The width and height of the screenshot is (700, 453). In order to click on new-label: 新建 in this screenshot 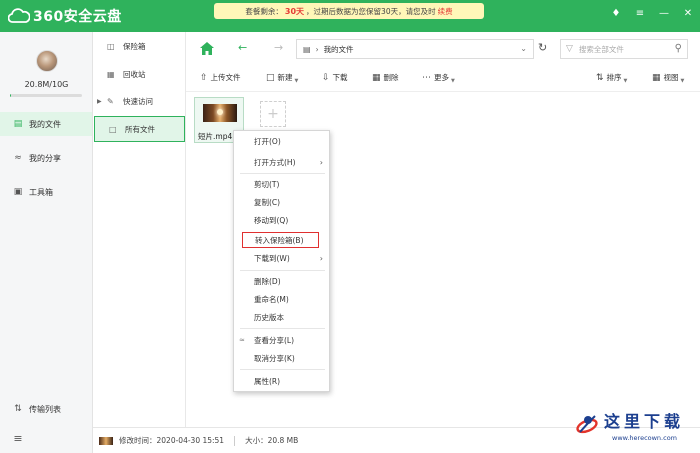, I will do `click(285, 77)`.